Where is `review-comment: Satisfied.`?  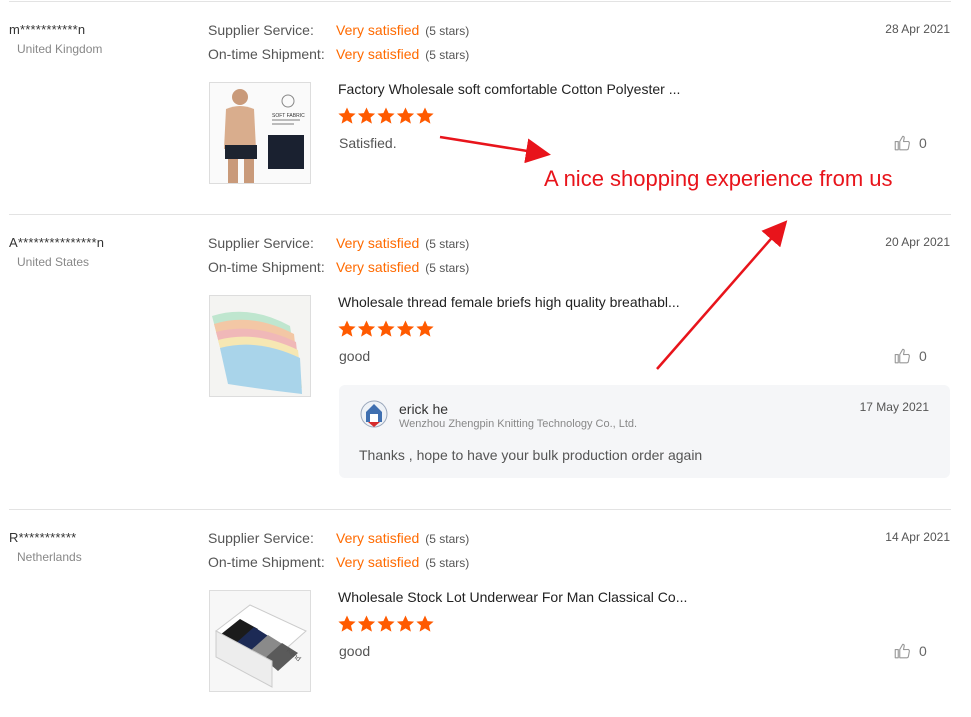 review-comment: Satisfied. is located at coordinates (368, 143).